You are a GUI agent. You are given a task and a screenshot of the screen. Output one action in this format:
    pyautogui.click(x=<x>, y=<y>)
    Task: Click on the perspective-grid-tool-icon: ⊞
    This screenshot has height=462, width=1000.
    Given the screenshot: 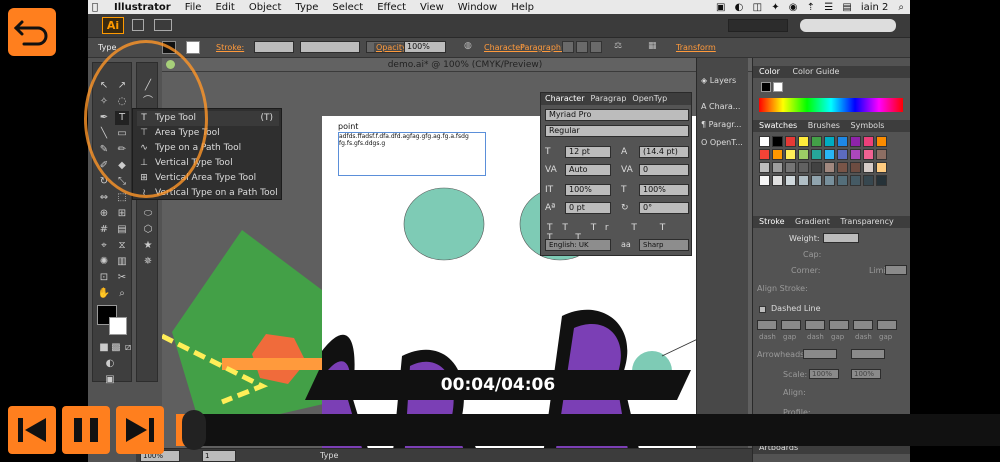 What is the action you would take?
    pyautogui.click(x=122, y=214)
    